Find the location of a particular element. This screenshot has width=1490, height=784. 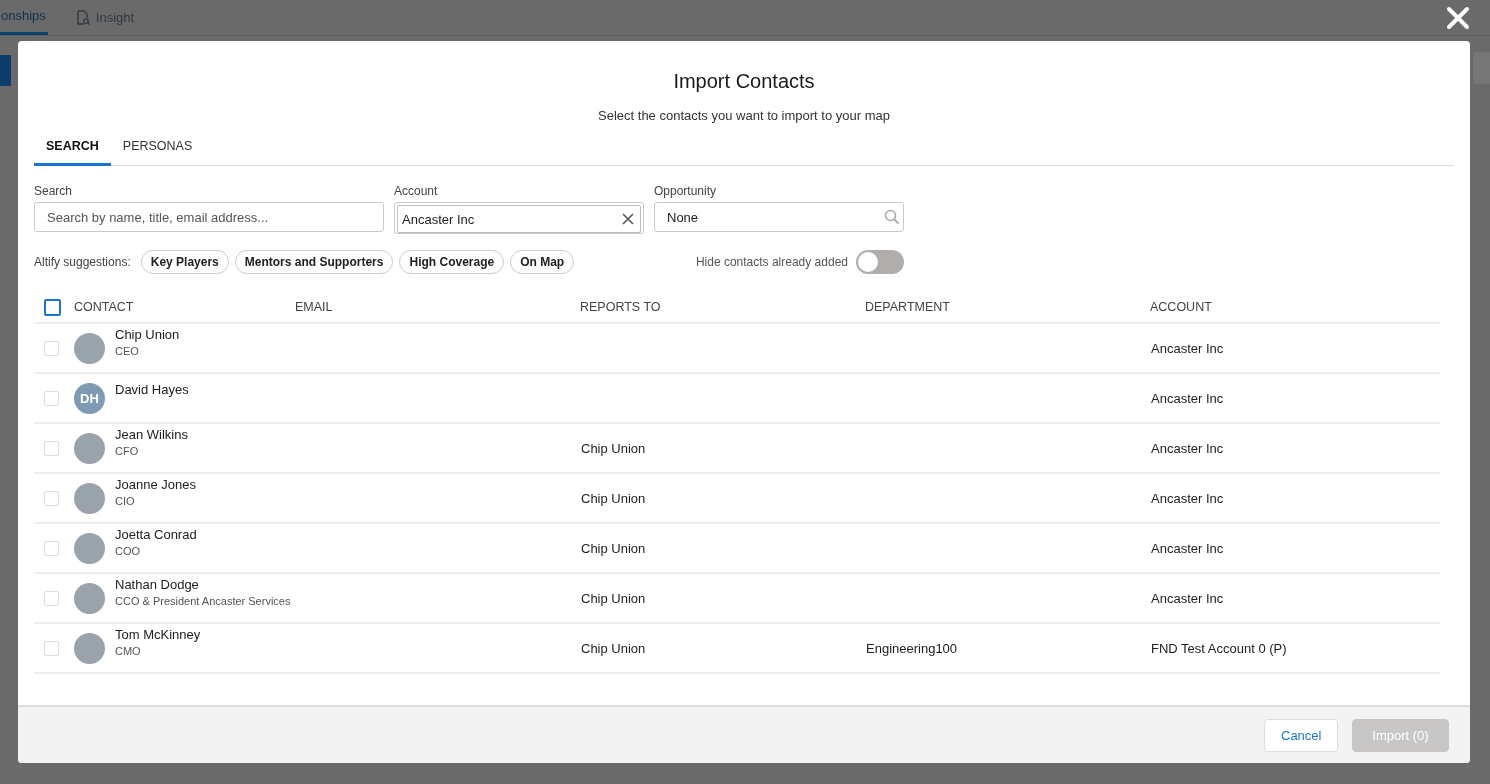

suggestion-chip: On Map is located at coordinates (542, 262).